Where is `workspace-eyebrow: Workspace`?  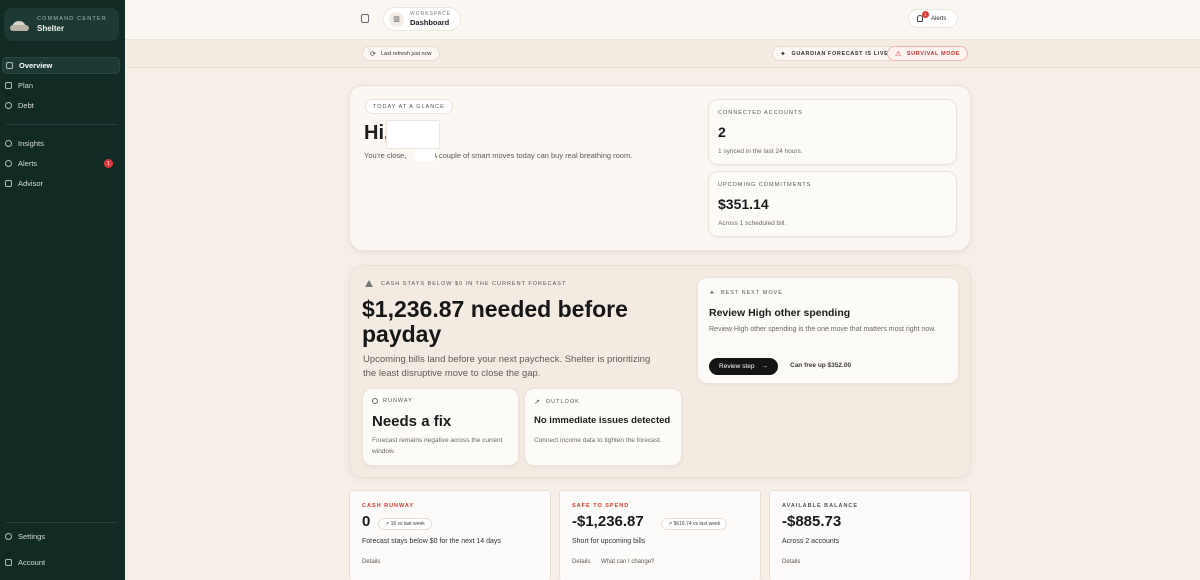
workspace-eyebrow: Workspace is located at coordinates (431, 14).